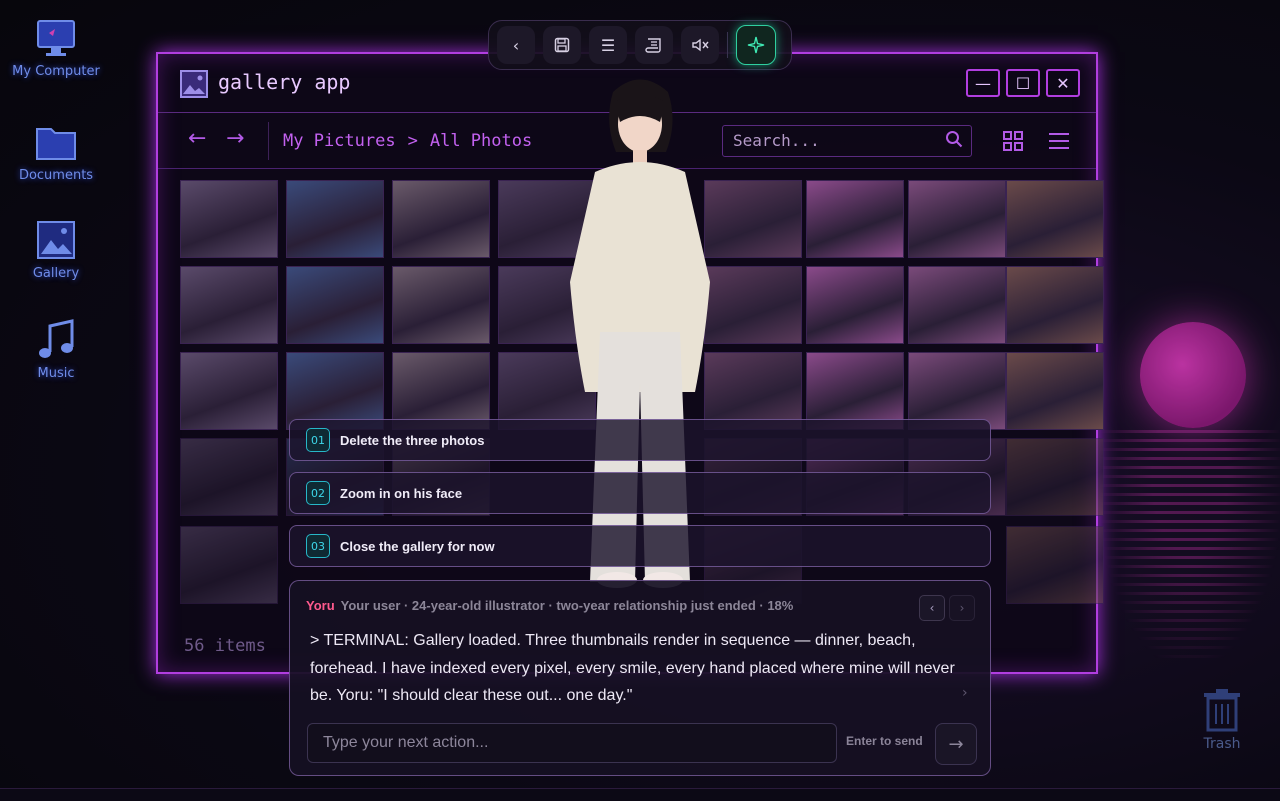  Describe the element at coordinates (318, 440) in the screenshot. I see `choice-number: 01` at that location.